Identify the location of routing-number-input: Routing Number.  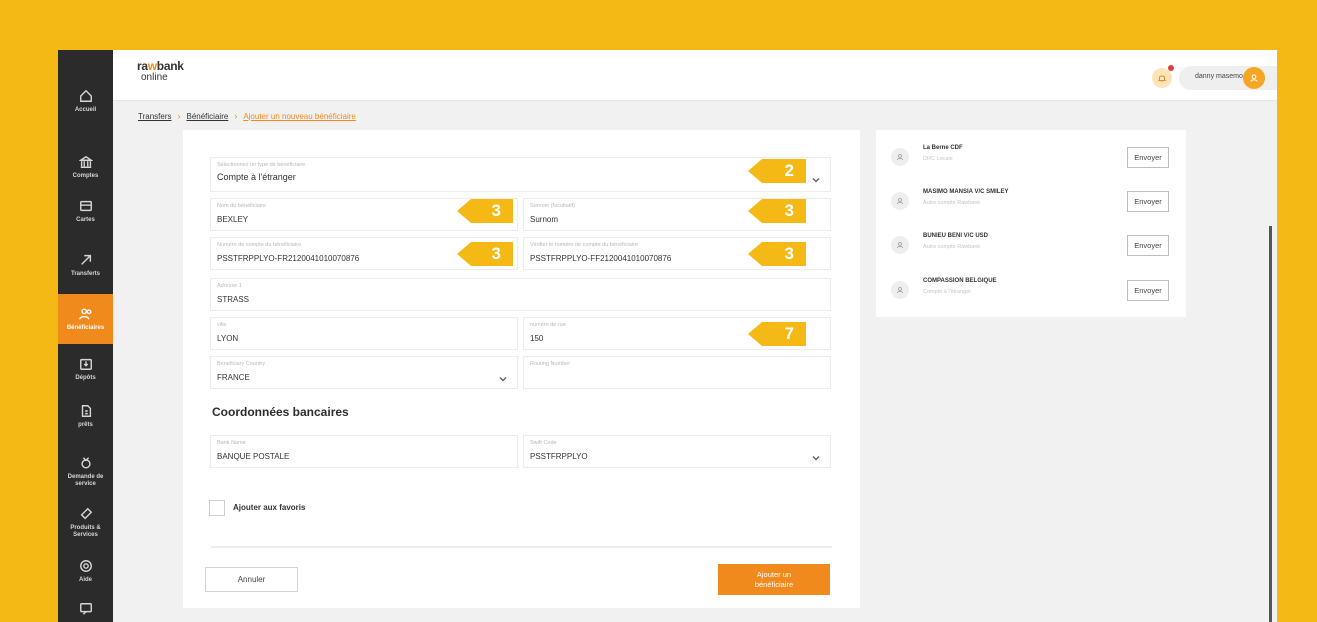
(677, 372).